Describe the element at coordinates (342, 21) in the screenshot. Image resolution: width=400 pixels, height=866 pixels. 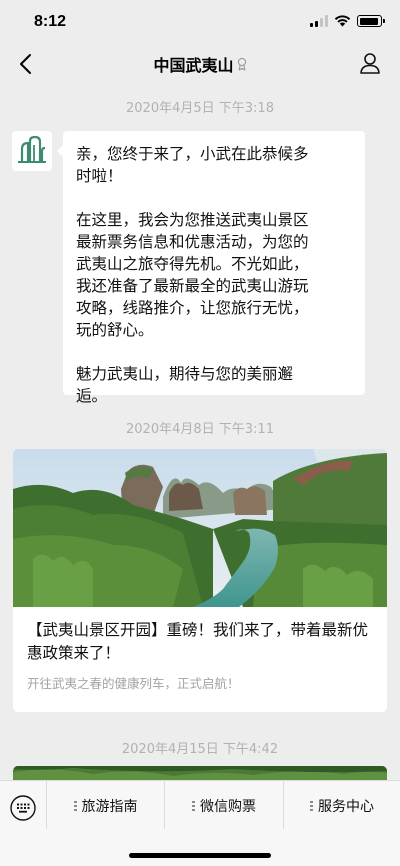
I see `wifi-icon` at that location.